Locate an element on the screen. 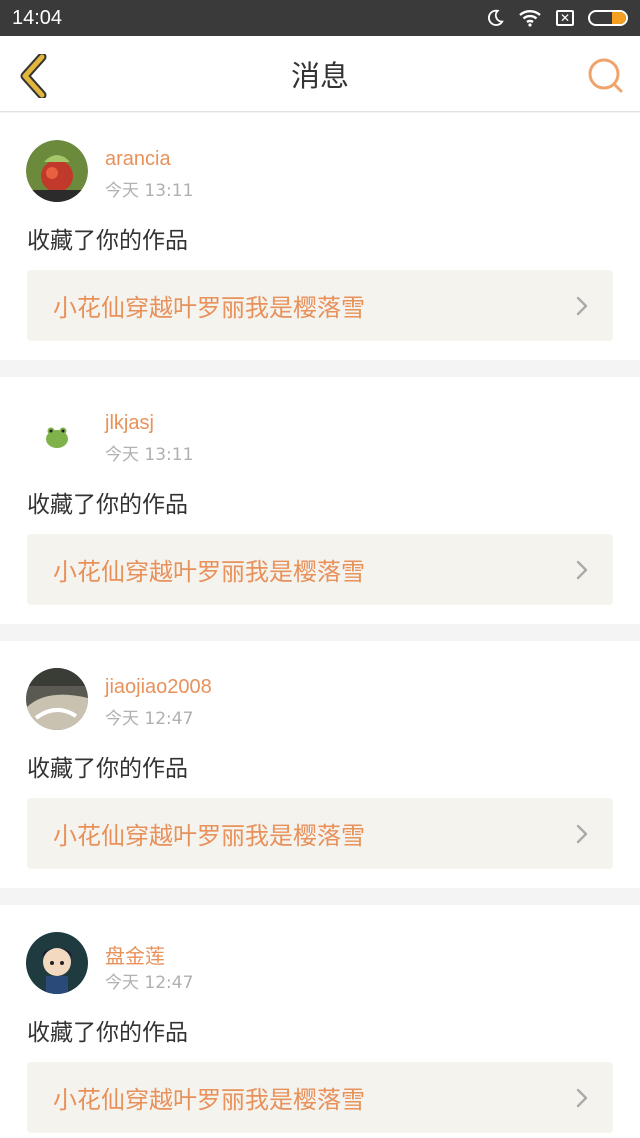 This screenshot has width=640, height=1138. status-icons: ✕ is located at coordinates (557, 18).